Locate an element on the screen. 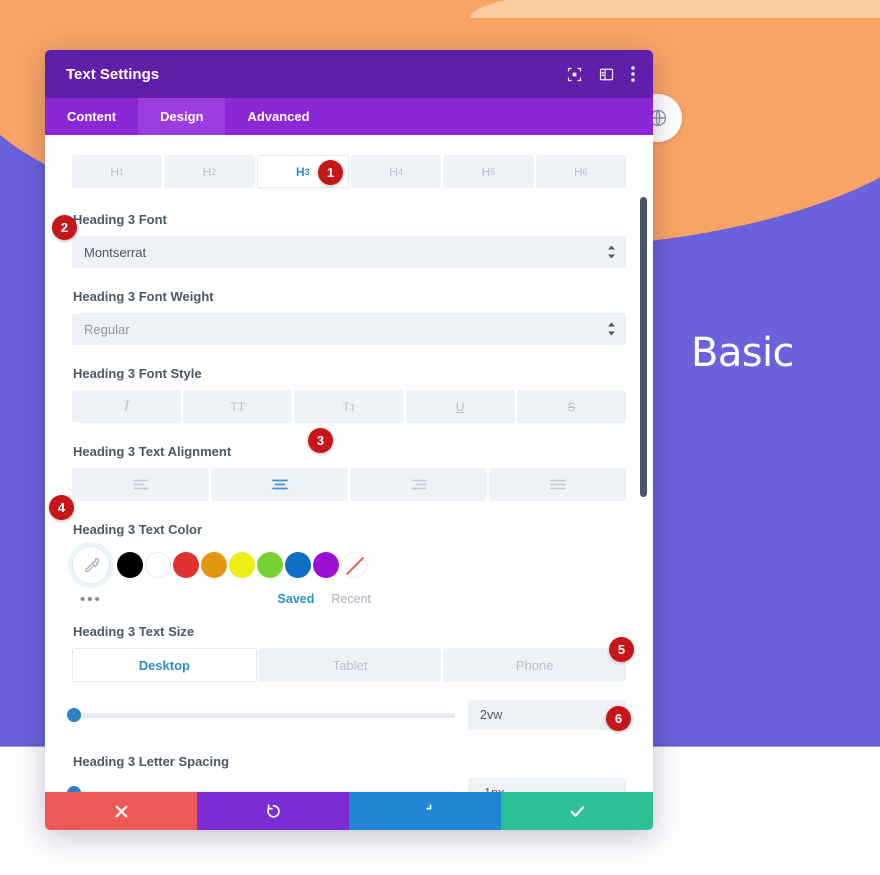 This screenshot has height=875, width=880. layout-panel-icon is located at coordinates (606, 74).